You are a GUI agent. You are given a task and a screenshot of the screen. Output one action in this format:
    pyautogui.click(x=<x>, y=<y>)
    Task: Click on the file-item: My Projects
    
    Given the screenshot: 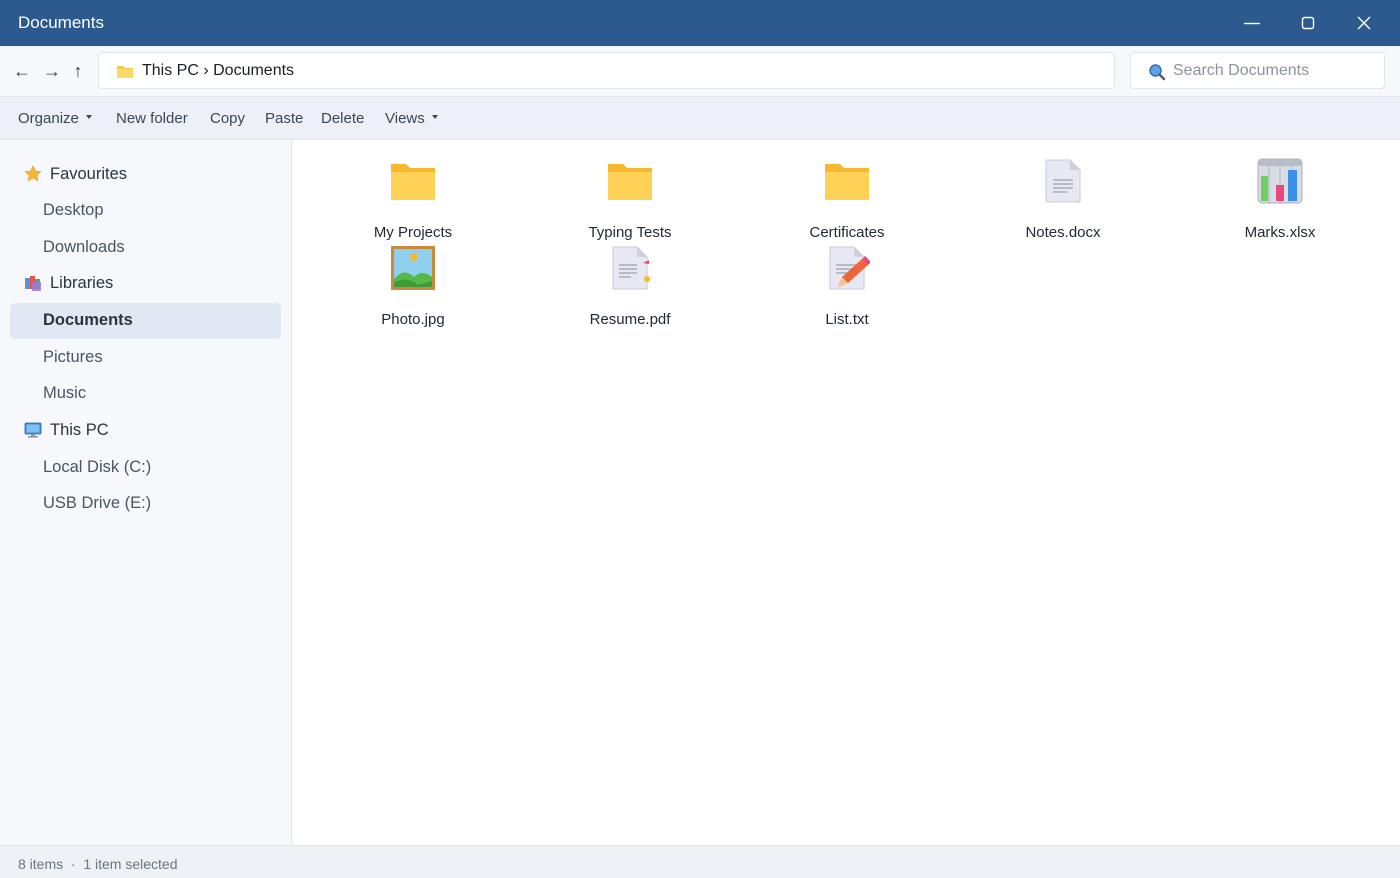 What is the action you would take?
    pyautogui.click(x=413, y=199)
    